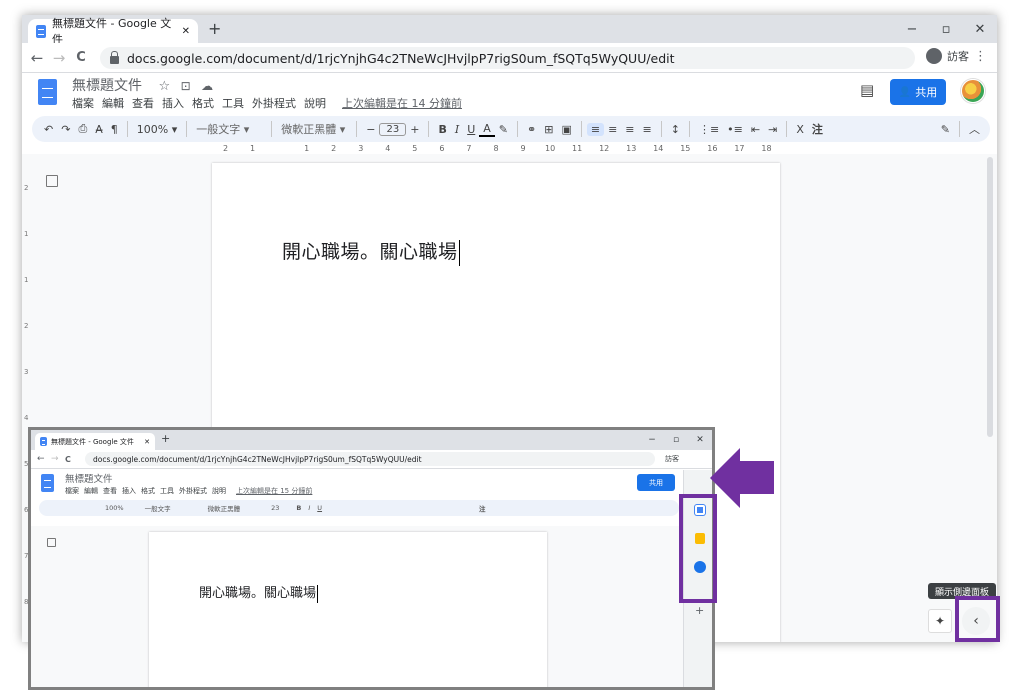 Image resolution: width=1024 pixels, height=698 pixels. What do you see at coordinates (203, 103) in the screenshot?
I see `menu-format: 格式` at bounding box center [203, 103].